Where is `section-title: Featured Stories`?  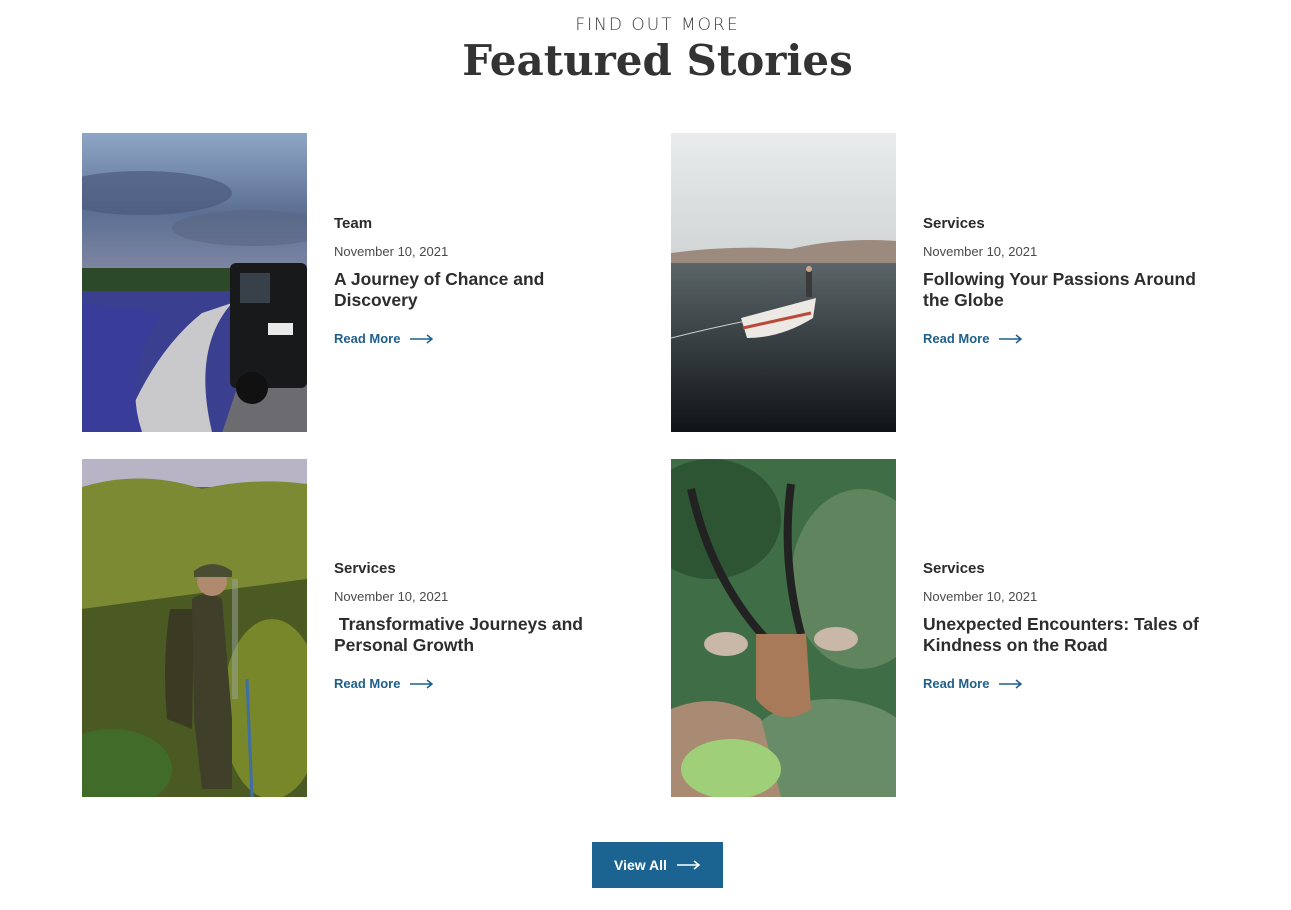 section-title: Featured Stories is located at coordinates (657, 60).